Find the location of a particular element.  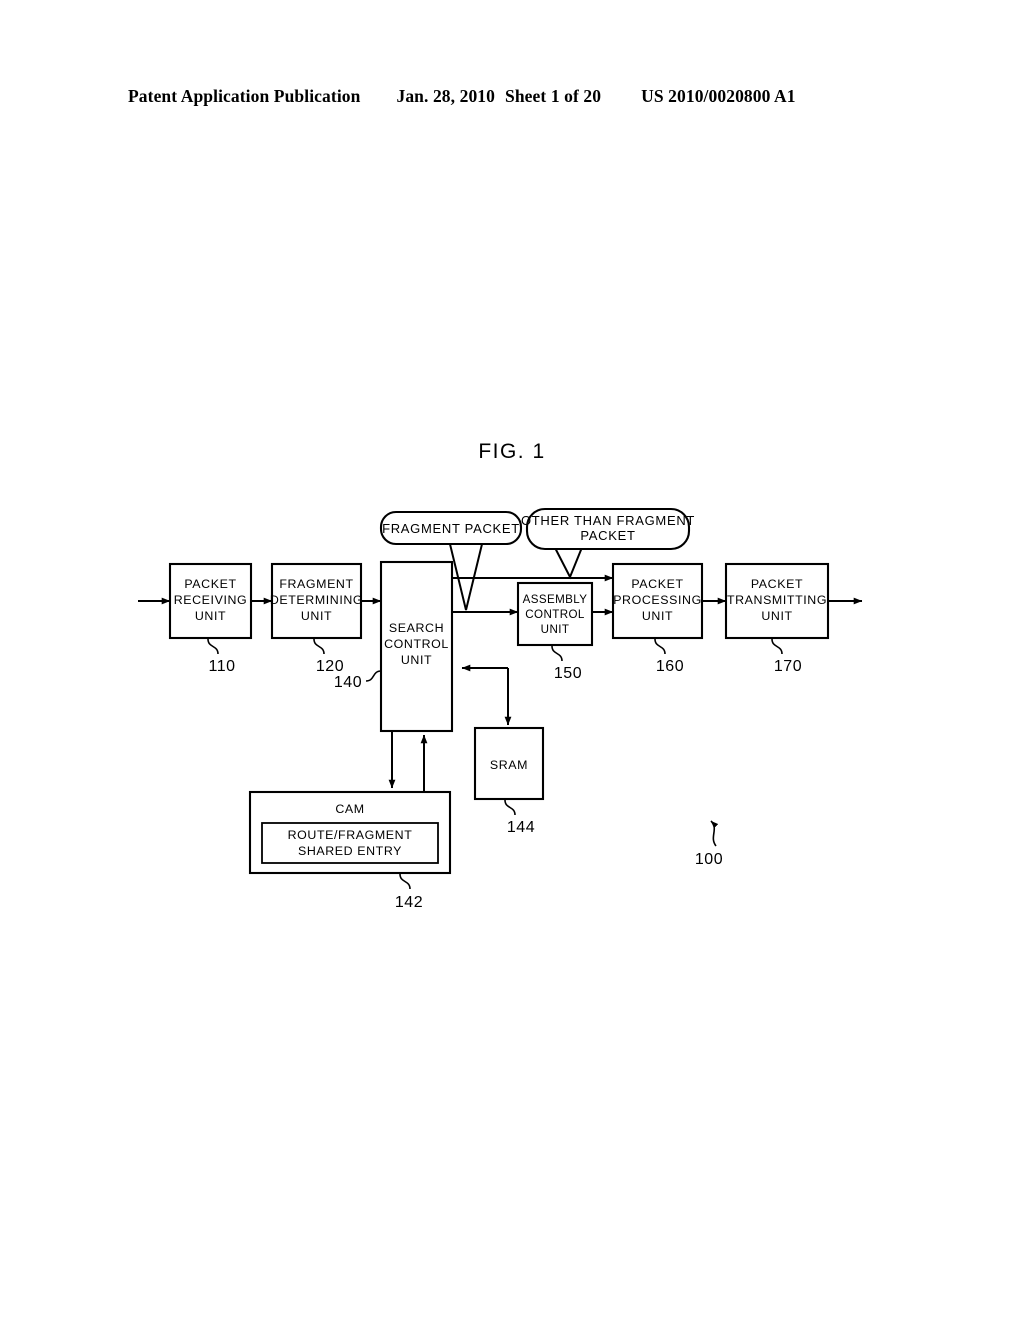

fragment-packet-callout-label: FRAGMENT PACKET is located at coordinates (451, 528).